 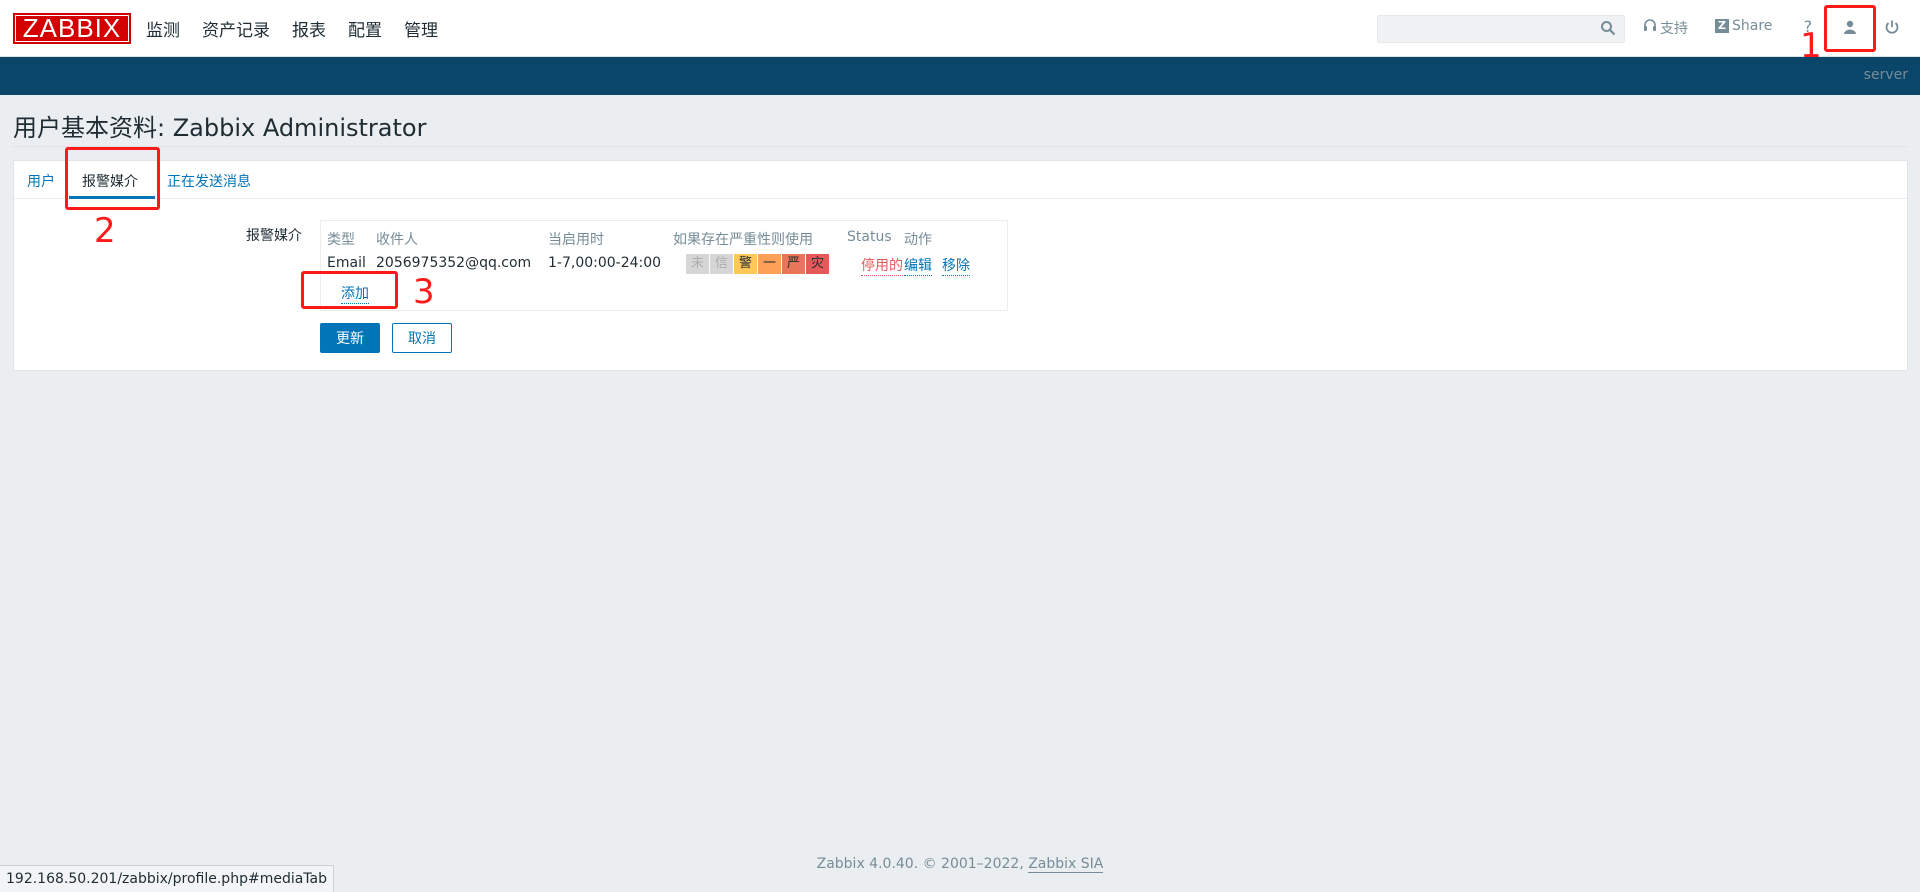 I want to click on zabbix-logo: ZABBIX, so click(x=72, y=28).